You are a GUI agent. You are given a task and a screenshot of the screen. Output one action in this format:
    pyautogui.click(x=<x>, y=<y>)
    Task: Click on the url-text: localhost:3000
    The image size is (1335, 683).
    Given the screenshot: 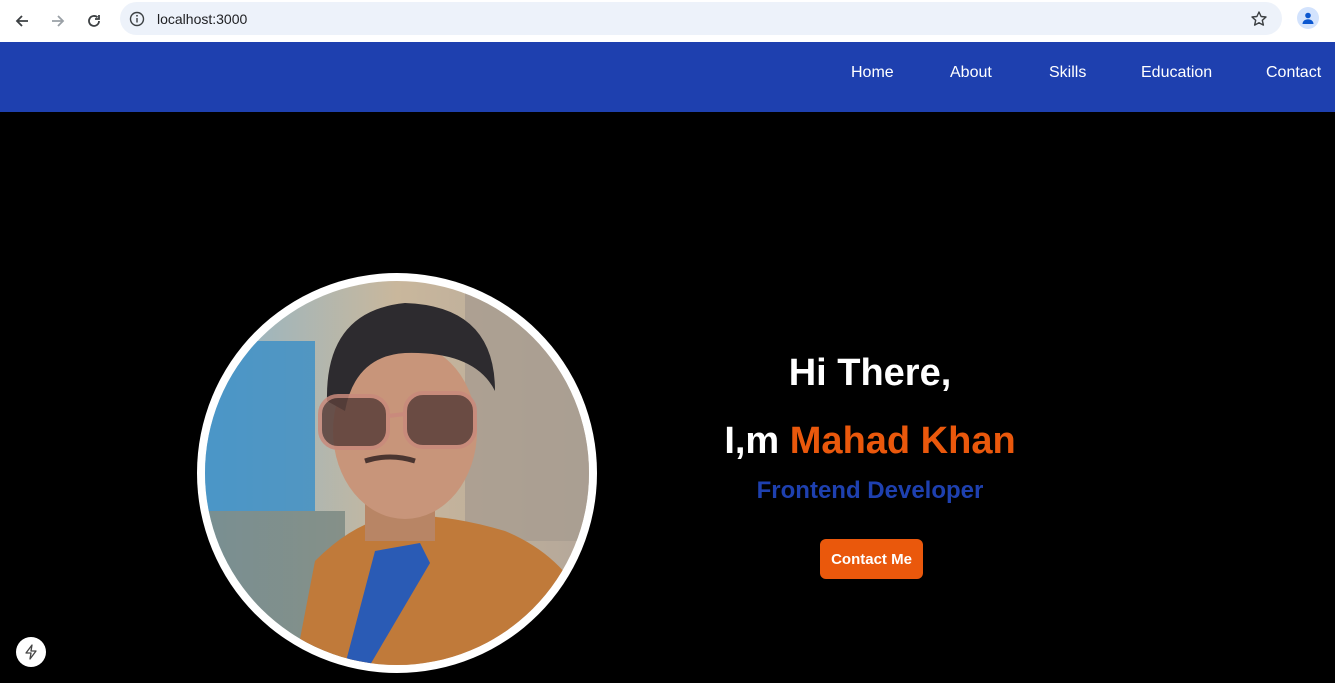 What is the action you would take?
    pyautogui.click(x=202, y=19)
    